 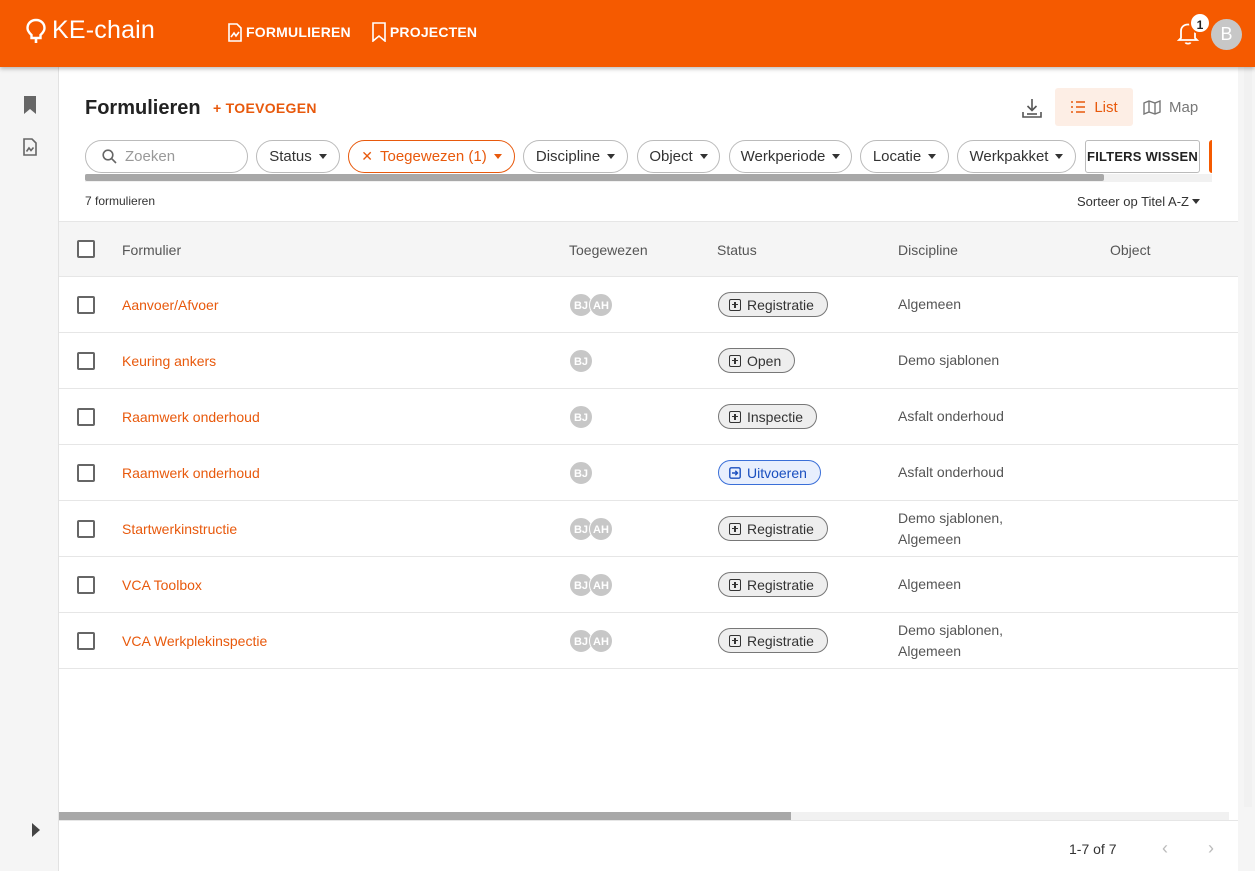 I want to click on form-title-link: VCA Werkplekinspectie, so click(x=194, y=641).